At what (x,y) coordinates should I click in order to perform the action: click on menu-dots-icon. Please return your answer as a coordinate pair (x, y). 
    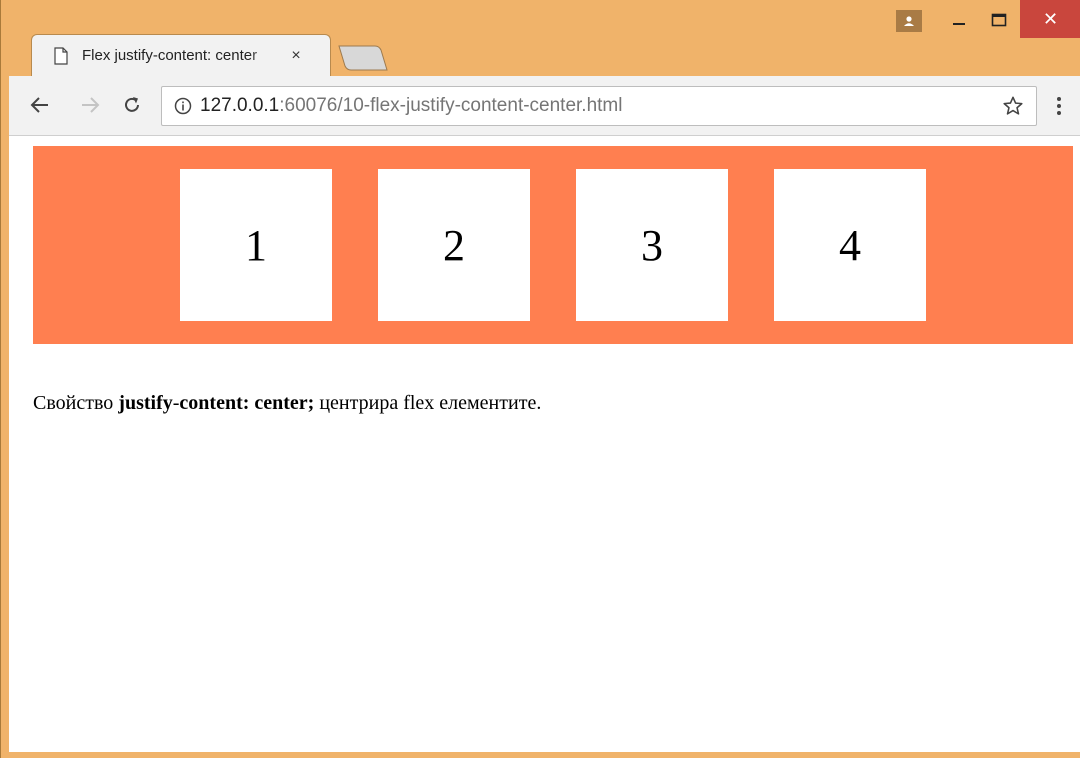
    Looking at the image, I should click on (1059, 106).